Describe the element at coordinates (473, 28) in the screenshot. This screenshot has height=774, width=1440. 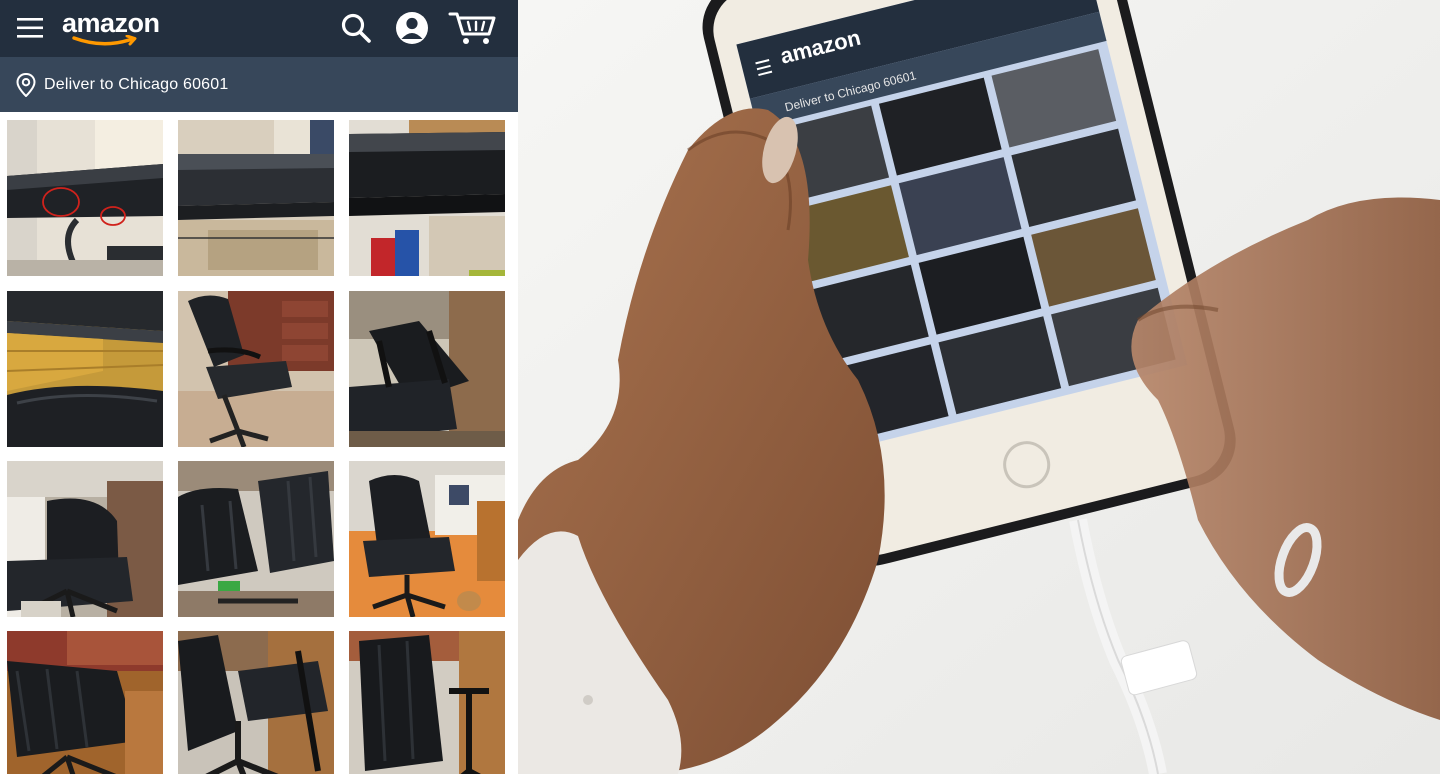
I see `cart-icon` at that location.